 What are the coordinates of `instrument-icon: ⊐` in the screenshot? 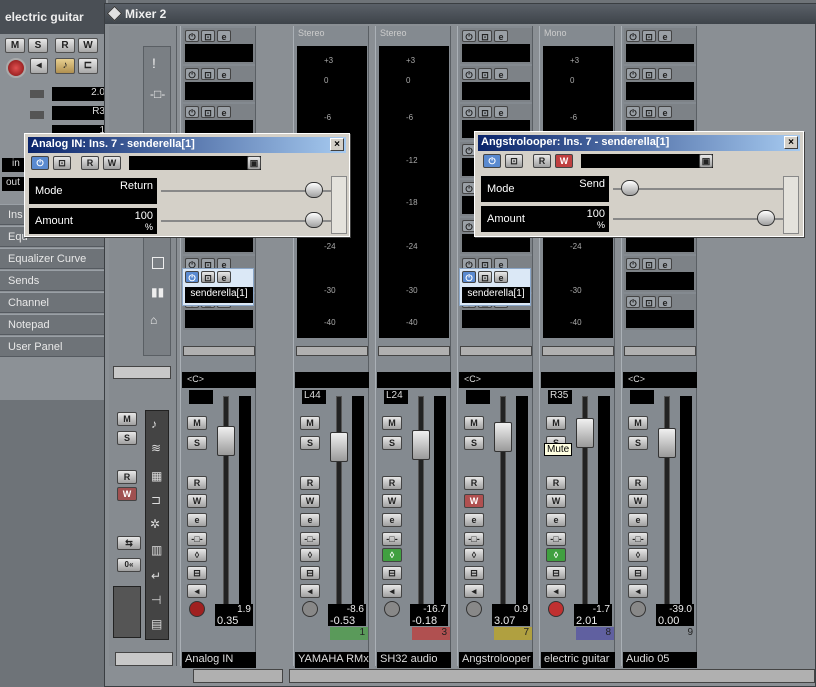 It's located at (156, 500).